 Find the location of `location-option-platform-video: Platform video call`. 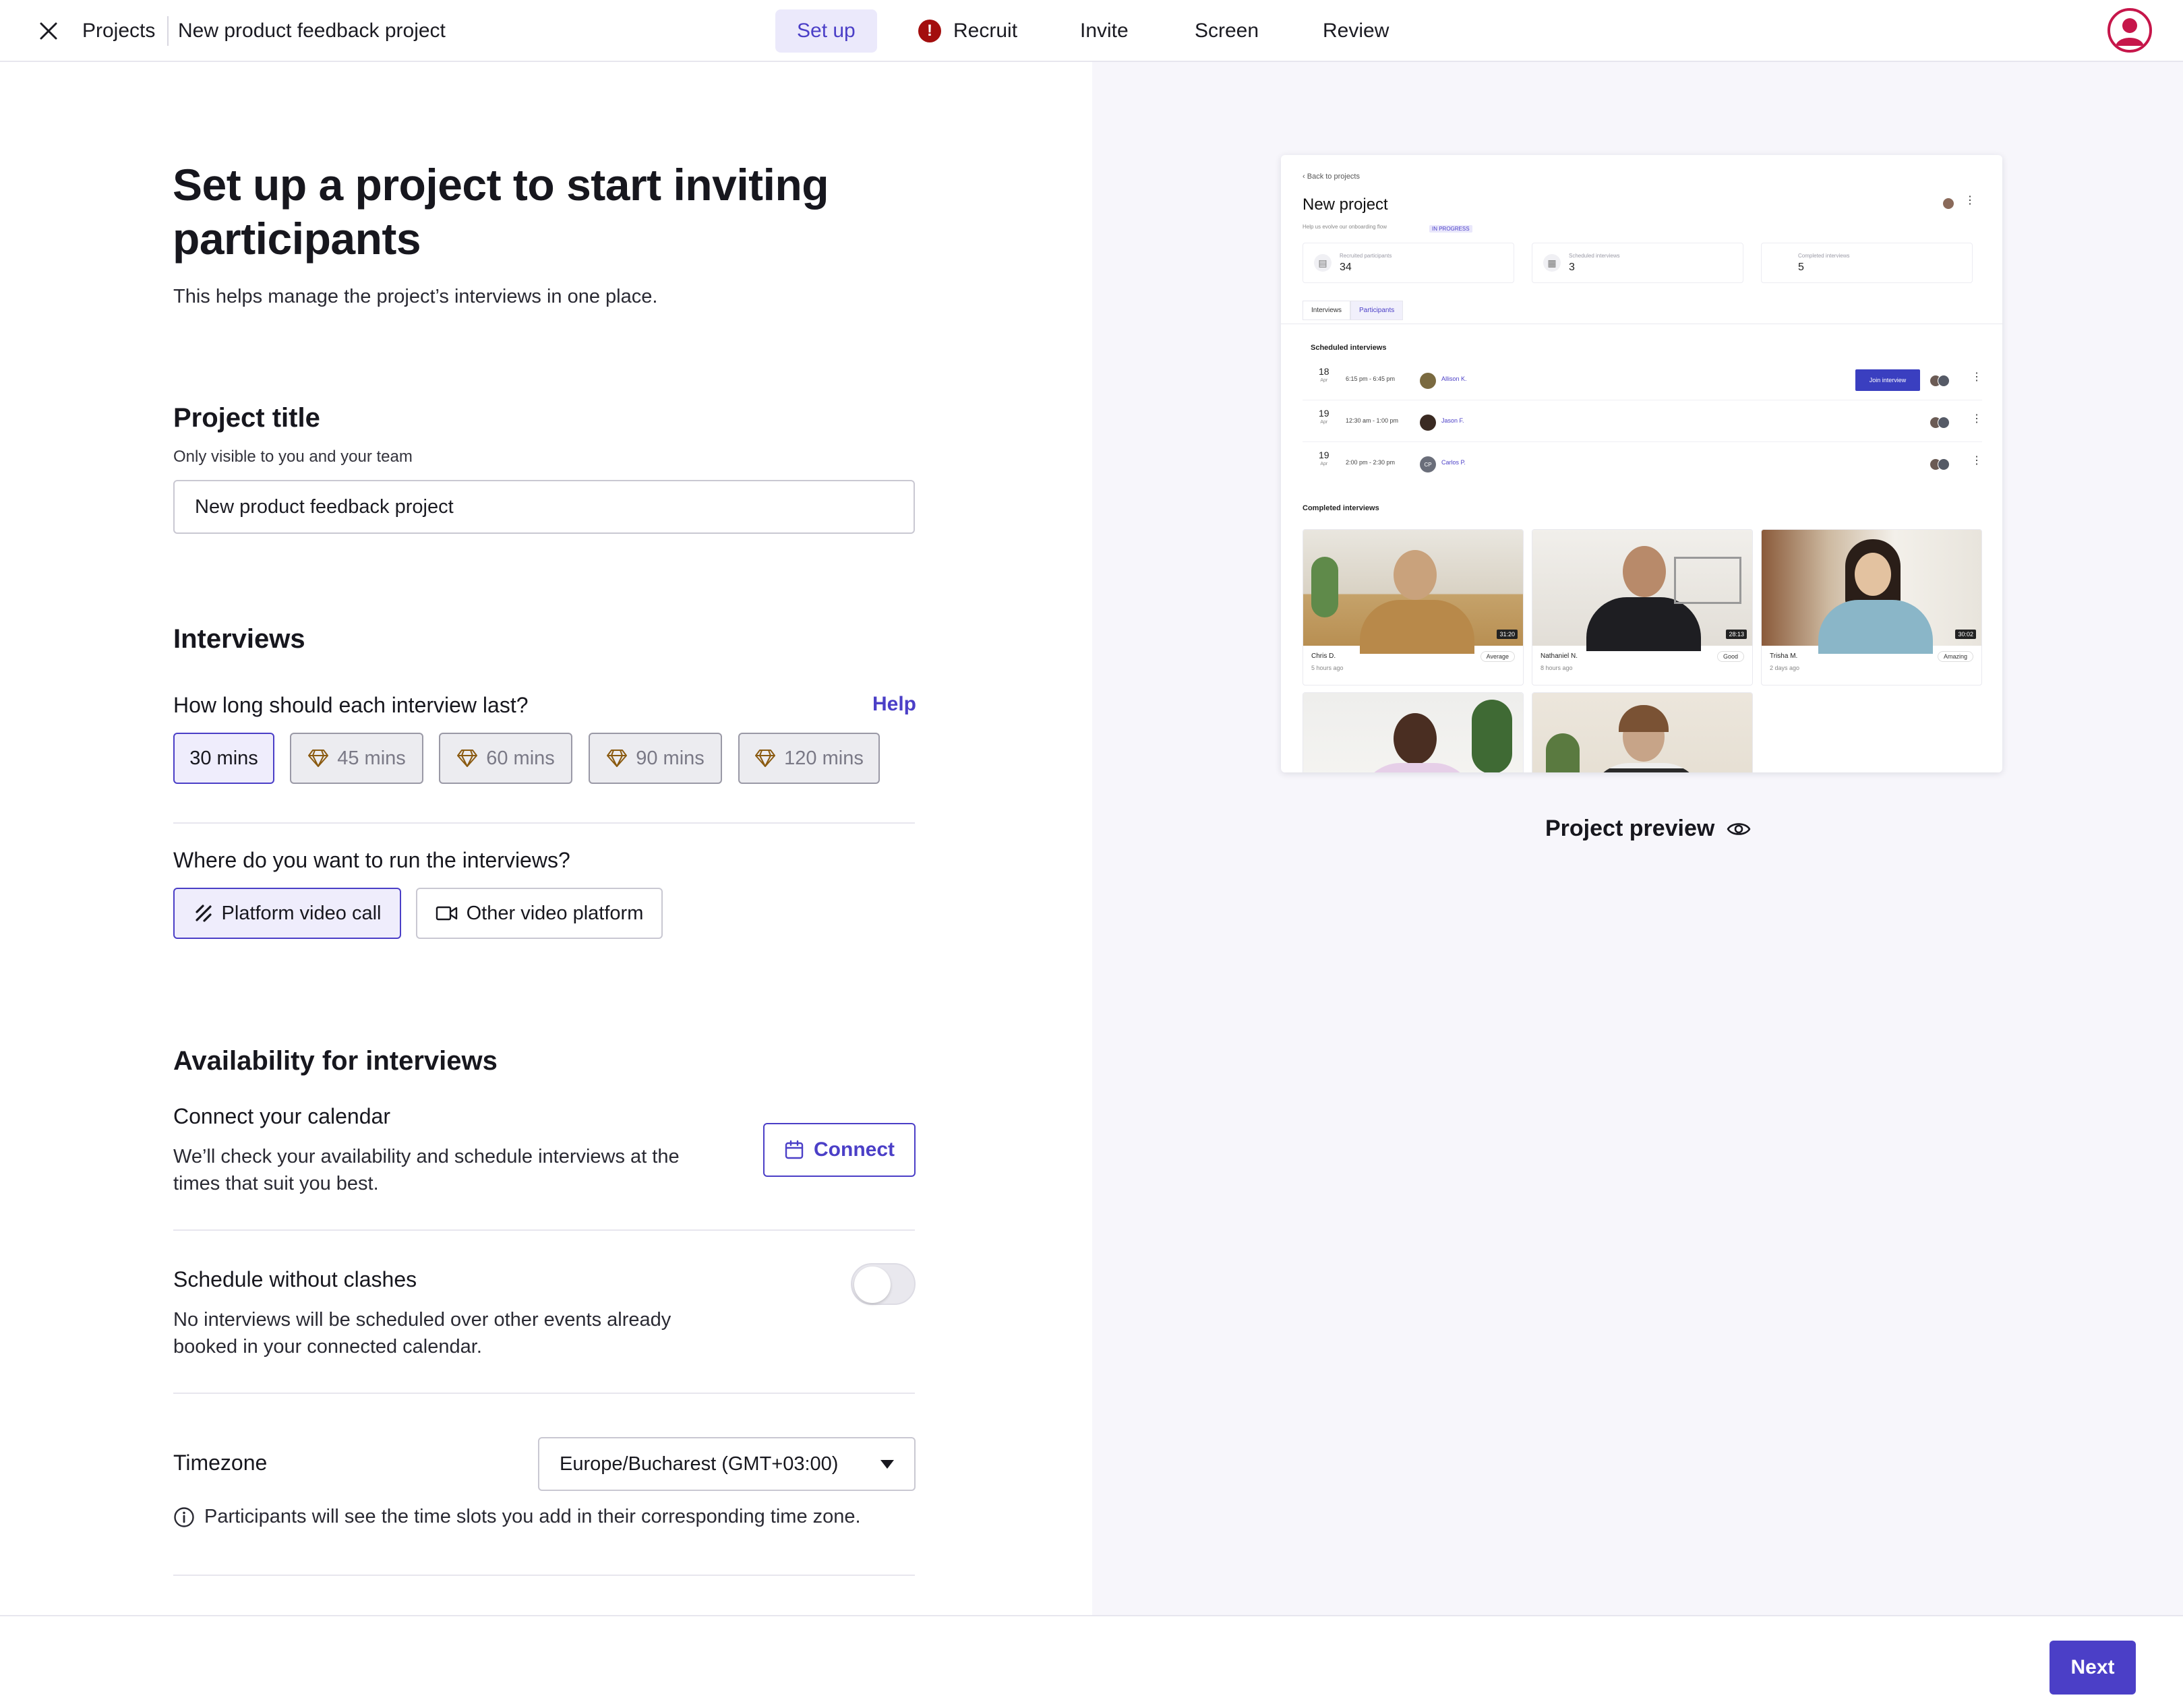

location-option-platform-video: Platform video call is located at coordinates (287, 913).